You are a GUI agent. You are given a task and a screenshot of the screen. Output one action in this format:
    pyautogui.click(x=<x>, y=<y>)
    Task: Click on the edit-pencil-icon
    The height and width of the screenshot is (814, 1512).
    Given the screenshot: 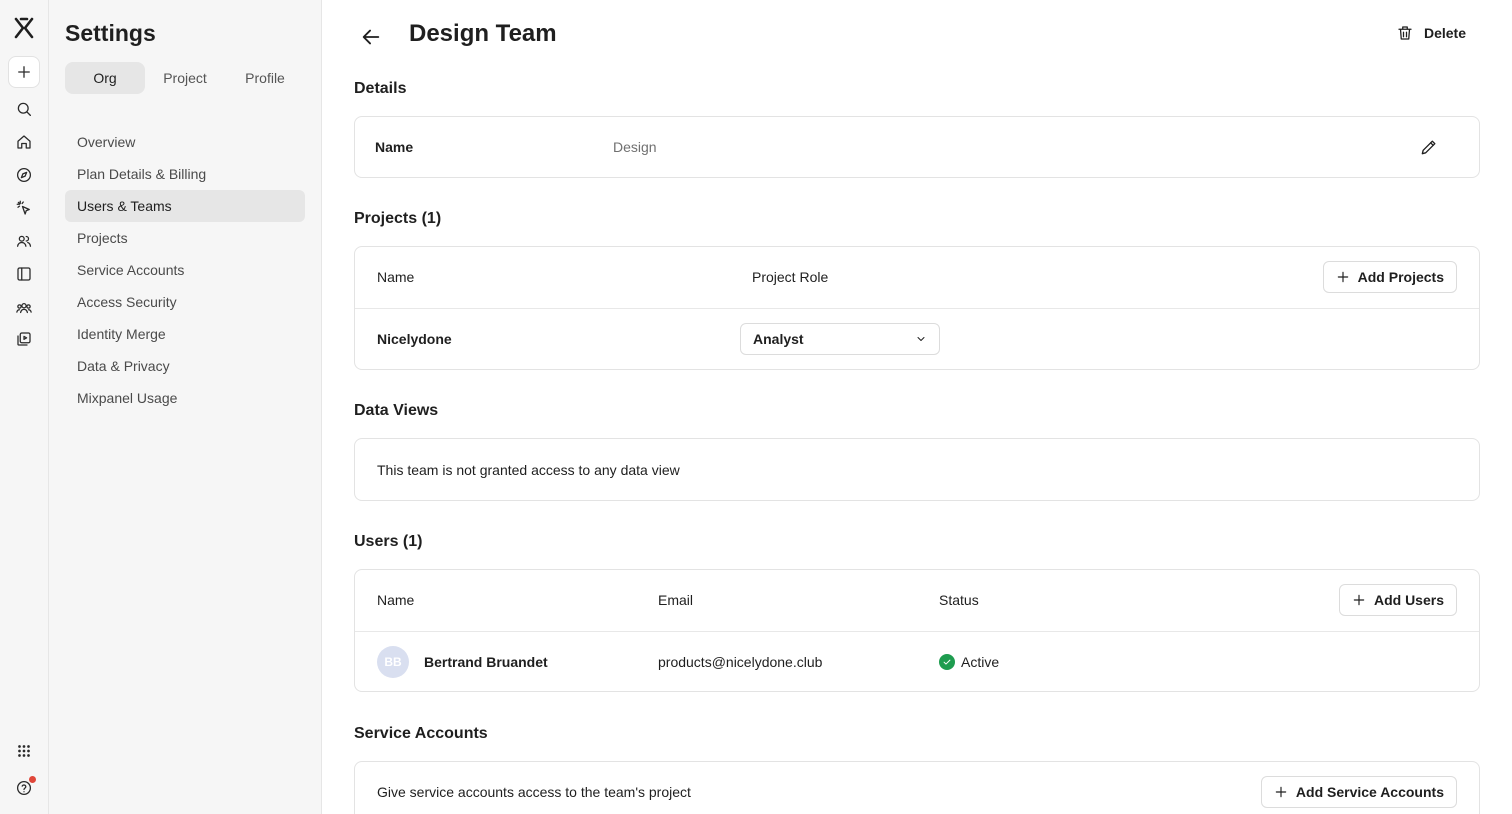 What is the action you would take?
    pyautogui.click(x=1430, y=148)
    